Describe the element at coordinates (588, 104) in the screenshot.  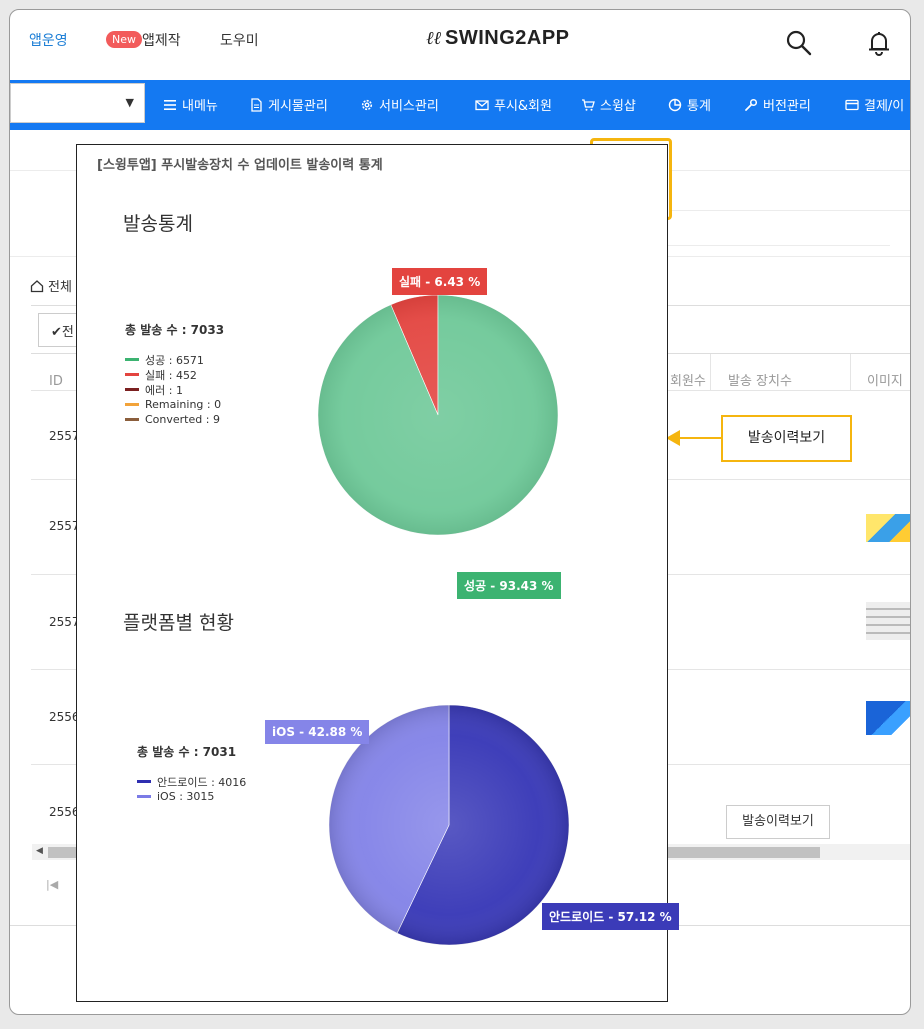
I see `cart-icon` at that location.